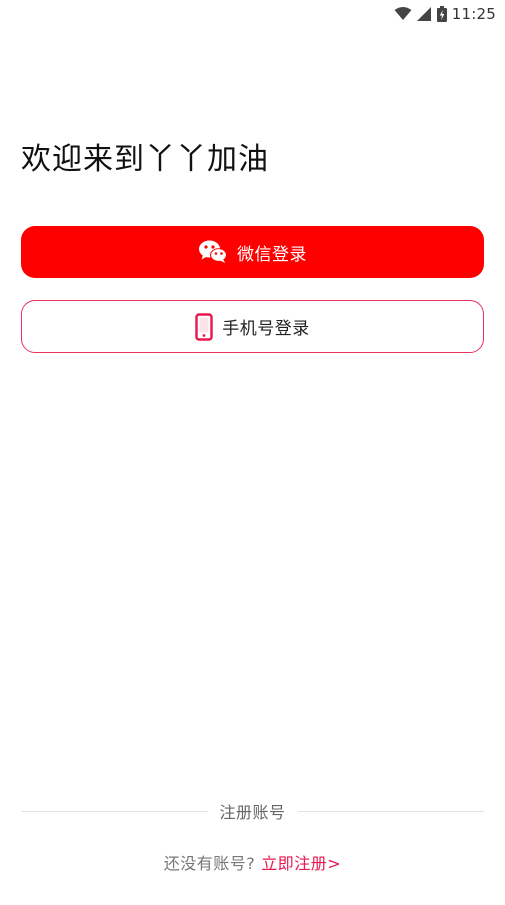 Image resolution: width=505 pixels, height=905 pixels. Describe the element at coordinates (252, 14) in the screenshot. I see `status-bar: 11:25` at that location.